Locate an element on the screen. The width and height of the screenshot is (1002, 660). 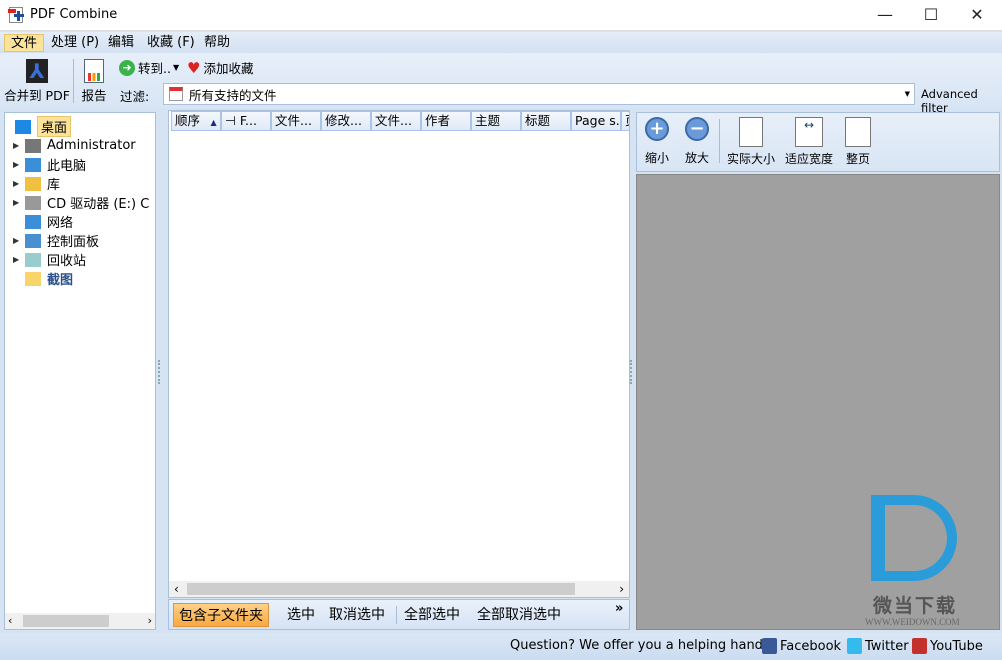
column-header: 顺序 ▲ is located at coordinates (196, 121).